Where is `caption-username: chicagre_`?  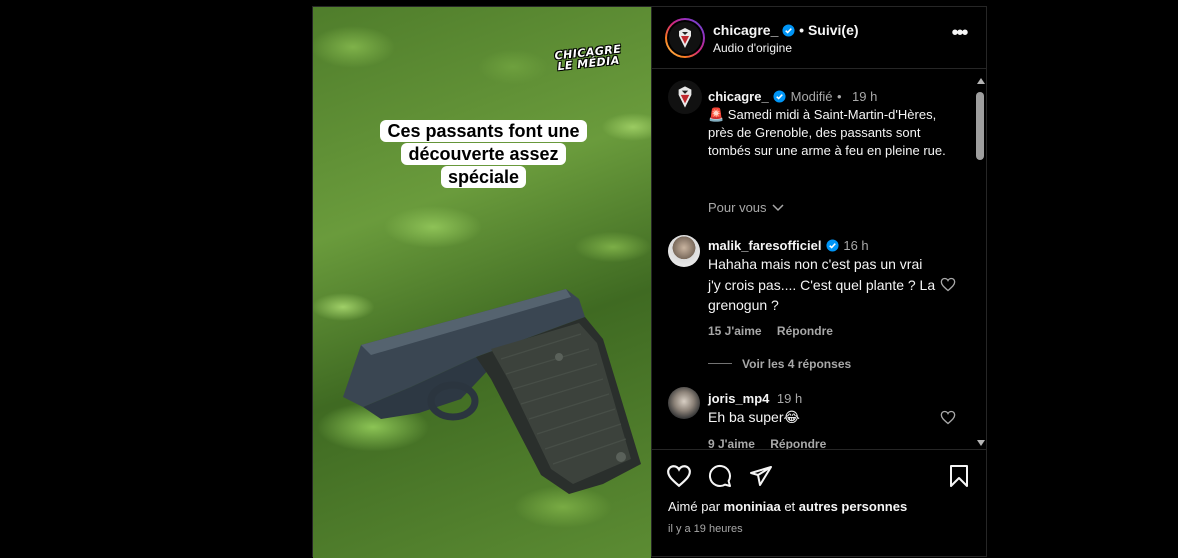
caption-username: chicagre_ is located at coordinates (738, 96).